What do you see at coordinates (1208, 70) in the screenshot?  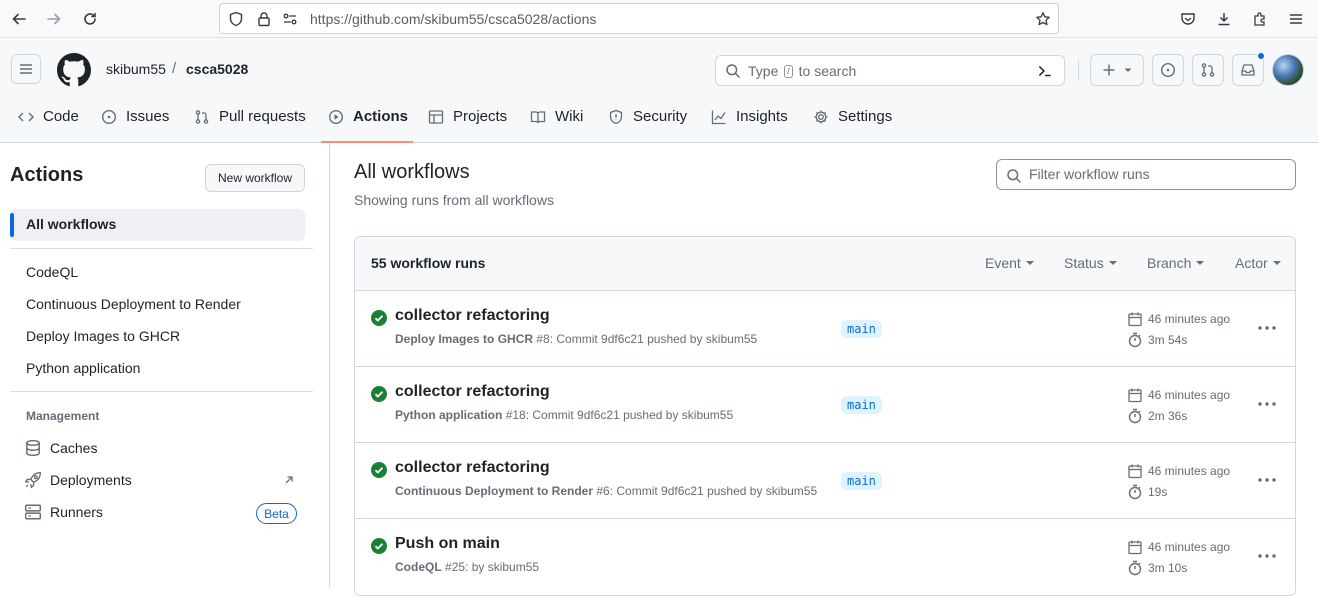 I see `pull-requests-button` at bounding box center [1208, 70].